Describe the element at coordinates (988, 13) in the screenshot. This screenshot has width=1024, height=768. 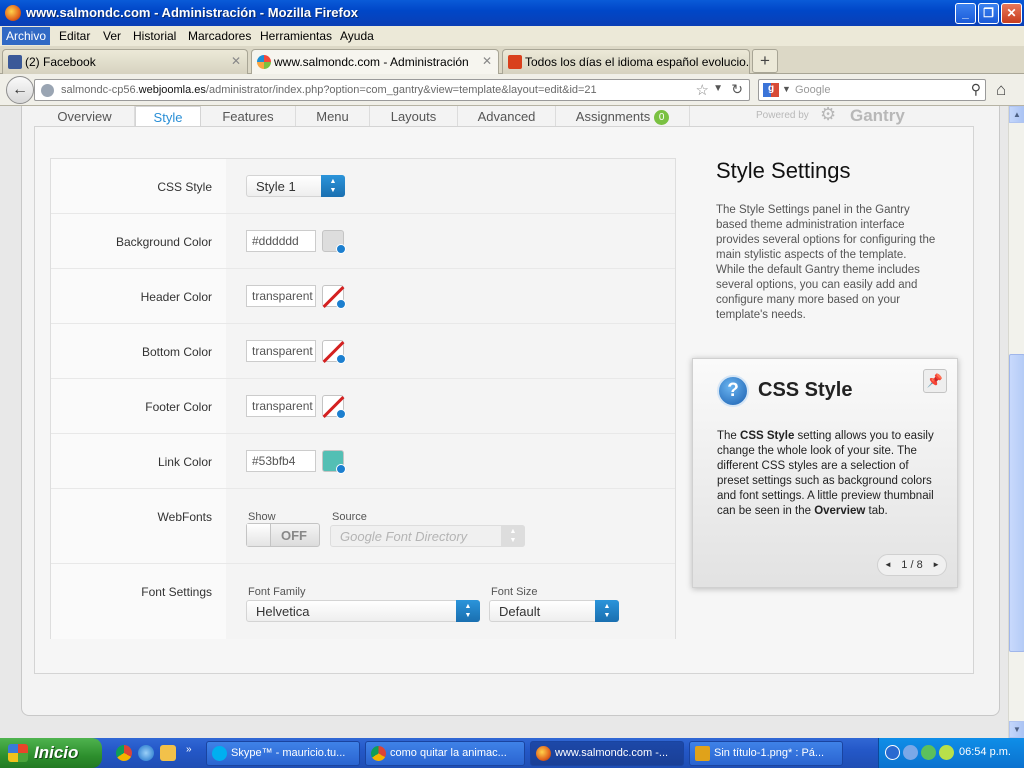
I see `restore-button: ❐` at that location.